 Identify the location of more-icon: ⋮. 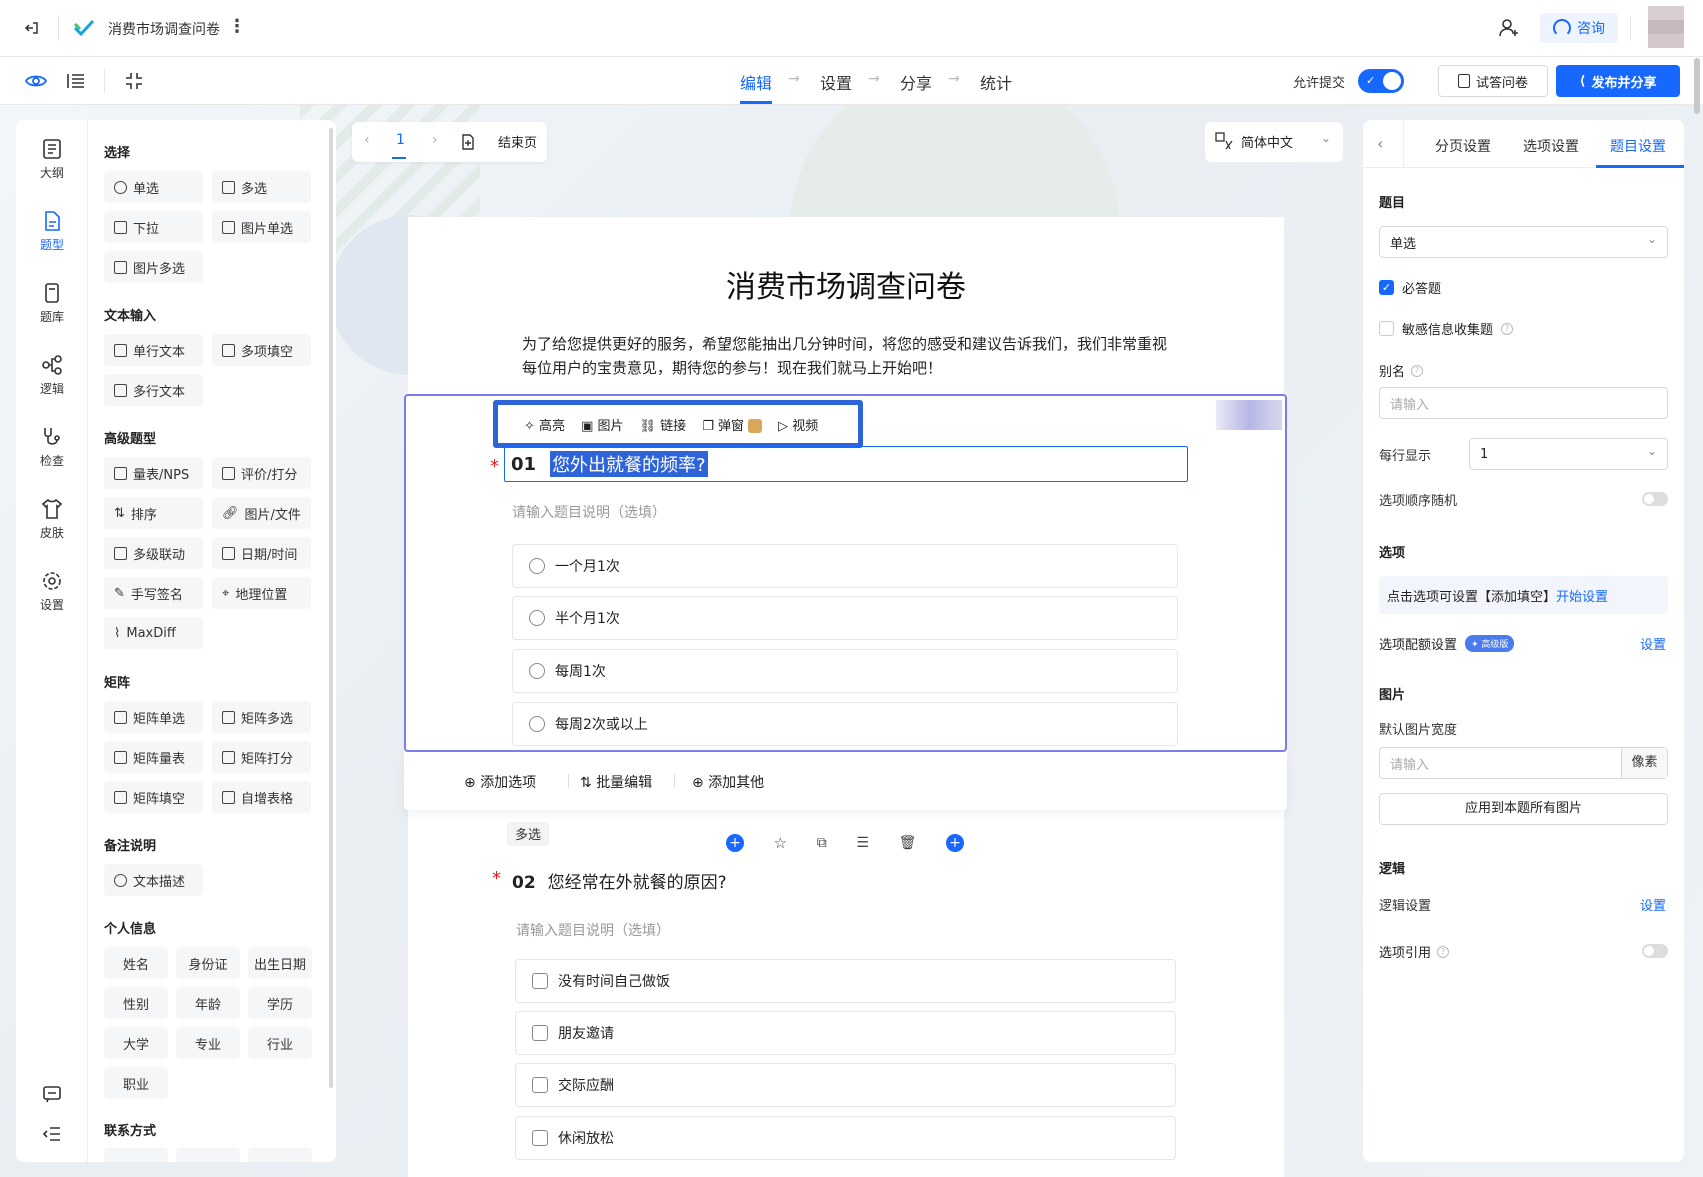
(237, 26).